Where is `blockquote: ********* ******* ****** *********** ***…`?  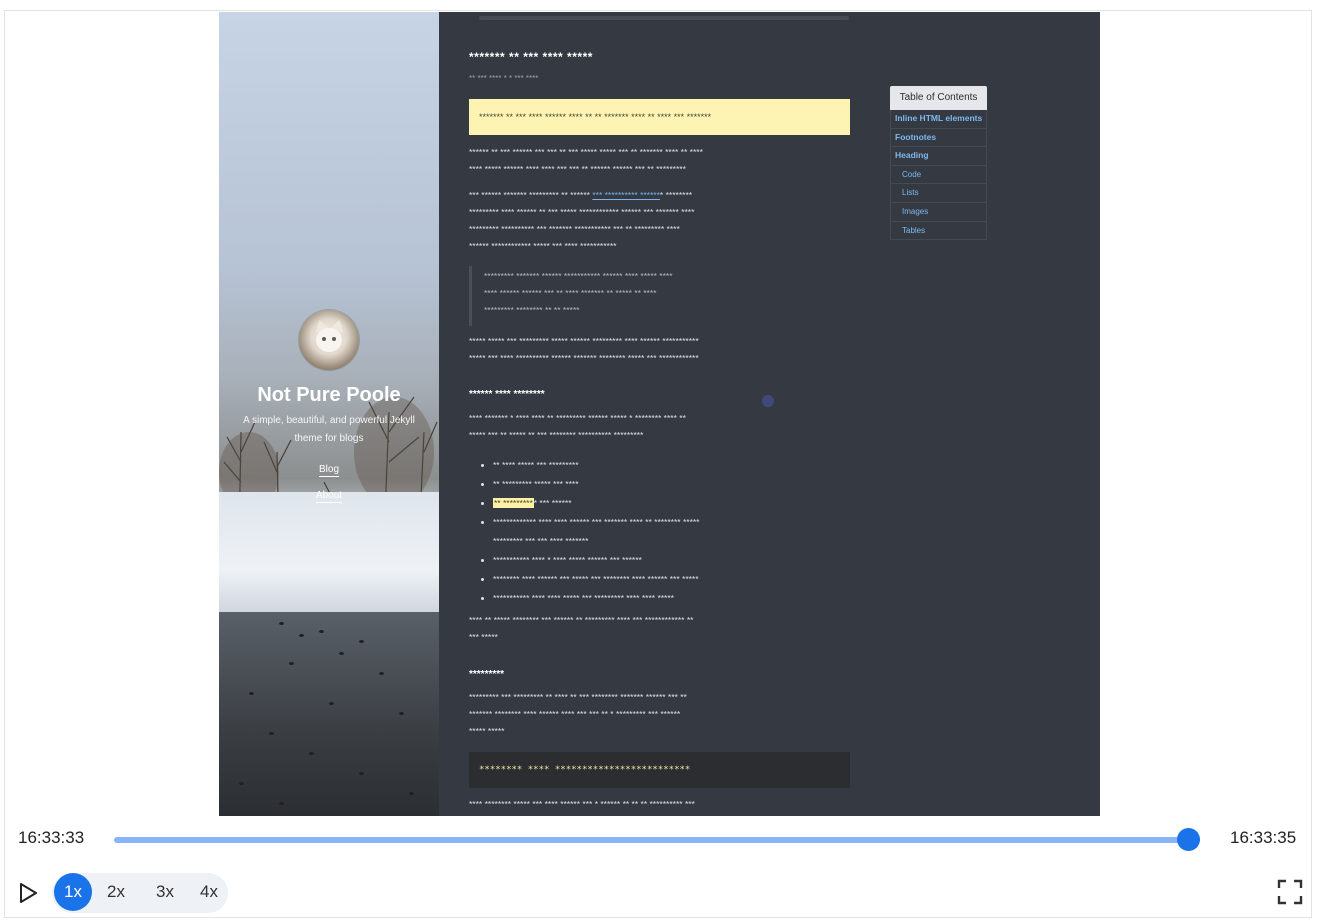
blockquote: ********* ******* ****** *********** ***… is located at coordinates (659, 296).